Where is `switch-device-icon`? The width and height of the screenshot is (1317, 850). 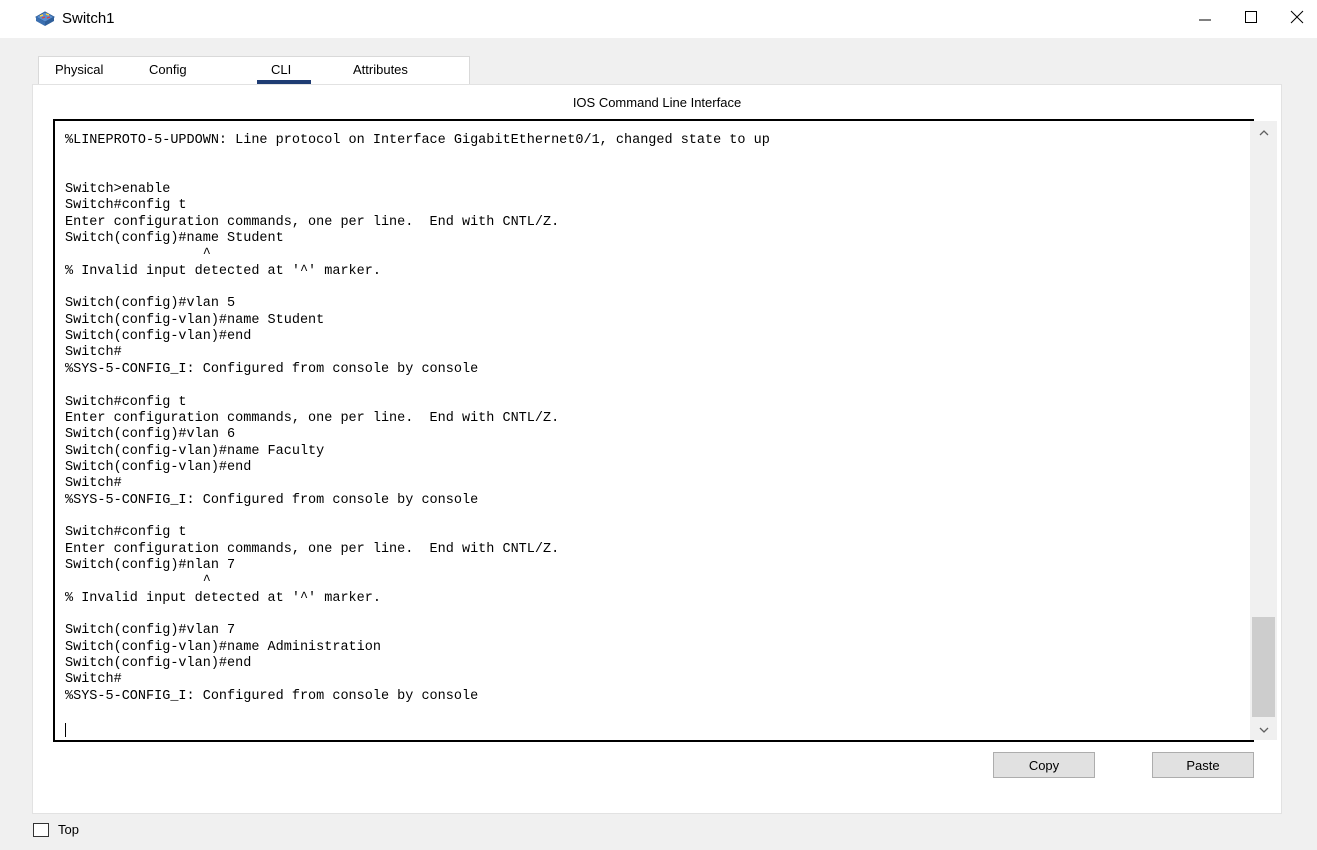
switch-device-icon is located at coordinates (45, 19).